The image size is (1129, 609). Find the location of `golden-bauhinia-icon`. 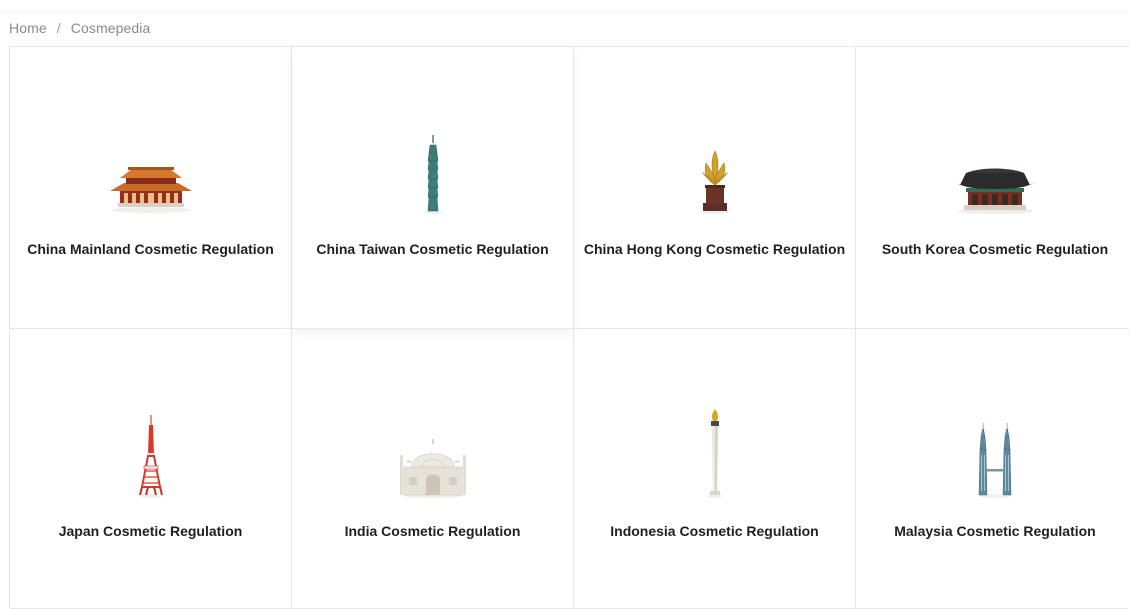

golden-bauhinia-icon is located at coordinates (715, 174).